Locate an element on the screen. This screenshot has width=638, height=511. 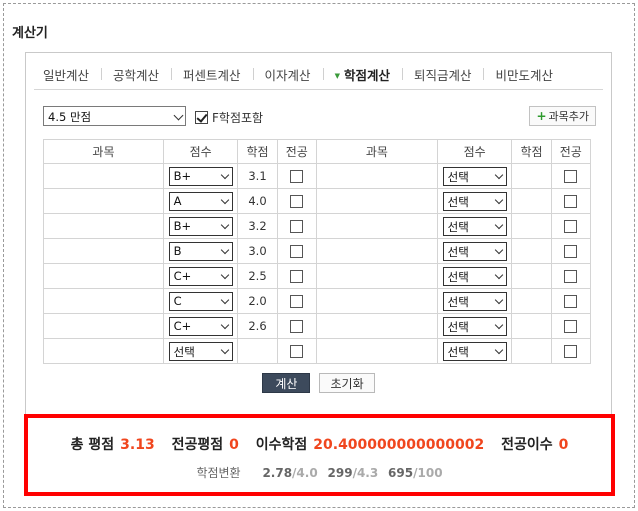
tab-gpa: ▼ 학점계산 is located at coordinates (362, 74).